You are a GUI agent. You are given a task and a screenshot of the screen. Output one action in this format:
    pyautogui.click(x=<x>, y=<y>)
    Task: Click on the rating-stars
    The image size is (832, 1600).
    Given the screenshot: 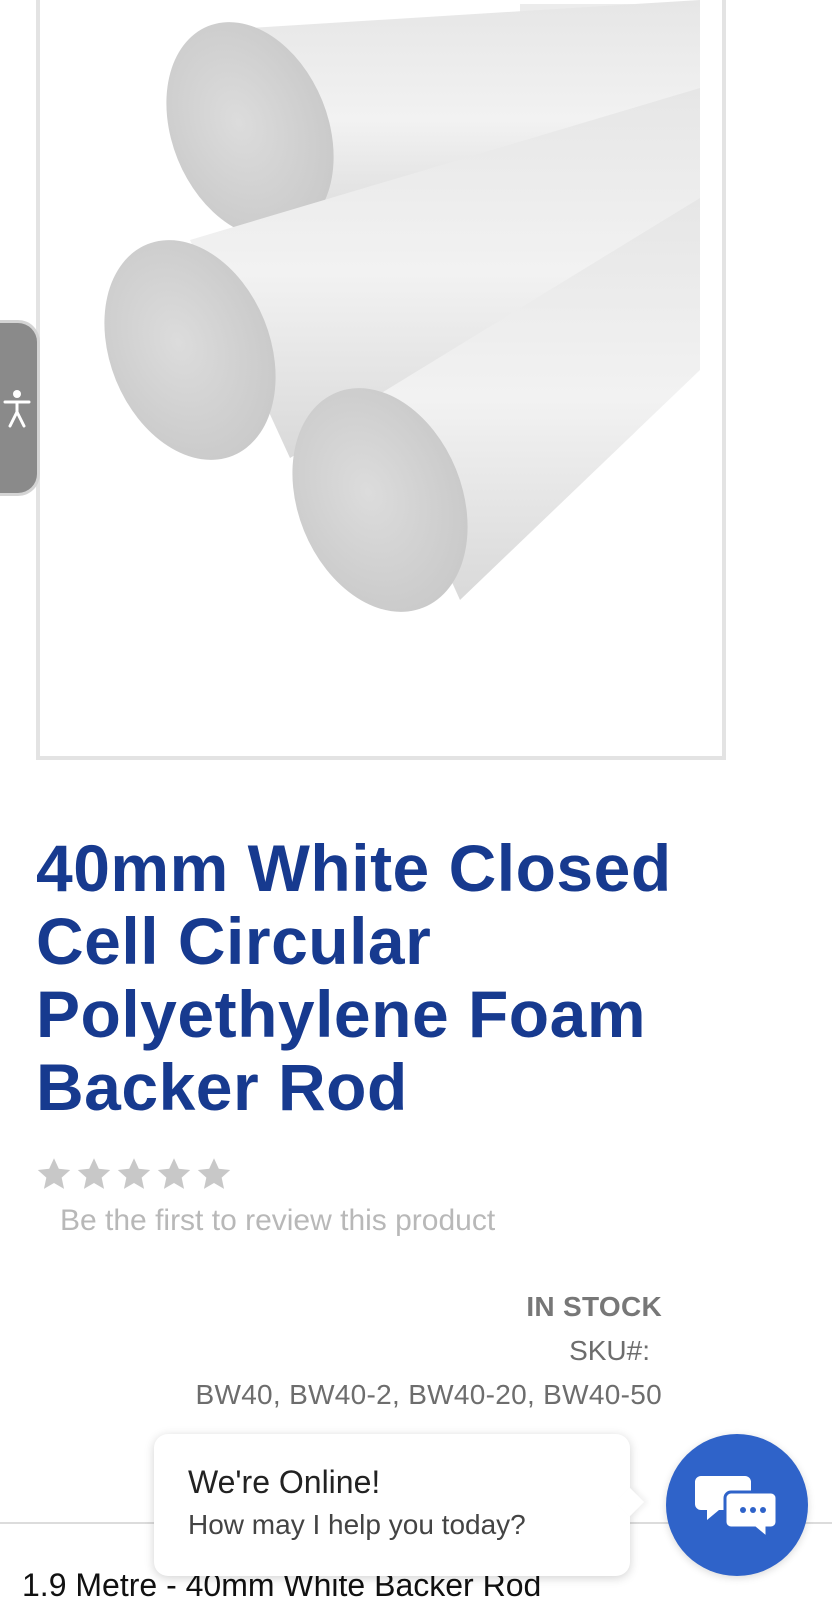 What is the action you would take?
    pyautogui.click(x=134, y=1174)
    